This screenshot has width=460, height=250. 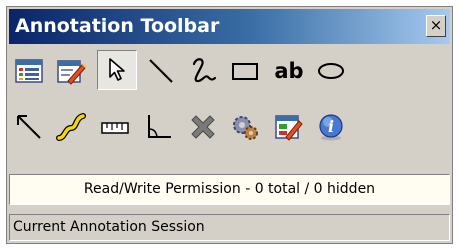 I want to click on highlight-curve-button, so click(x=71, y=127).